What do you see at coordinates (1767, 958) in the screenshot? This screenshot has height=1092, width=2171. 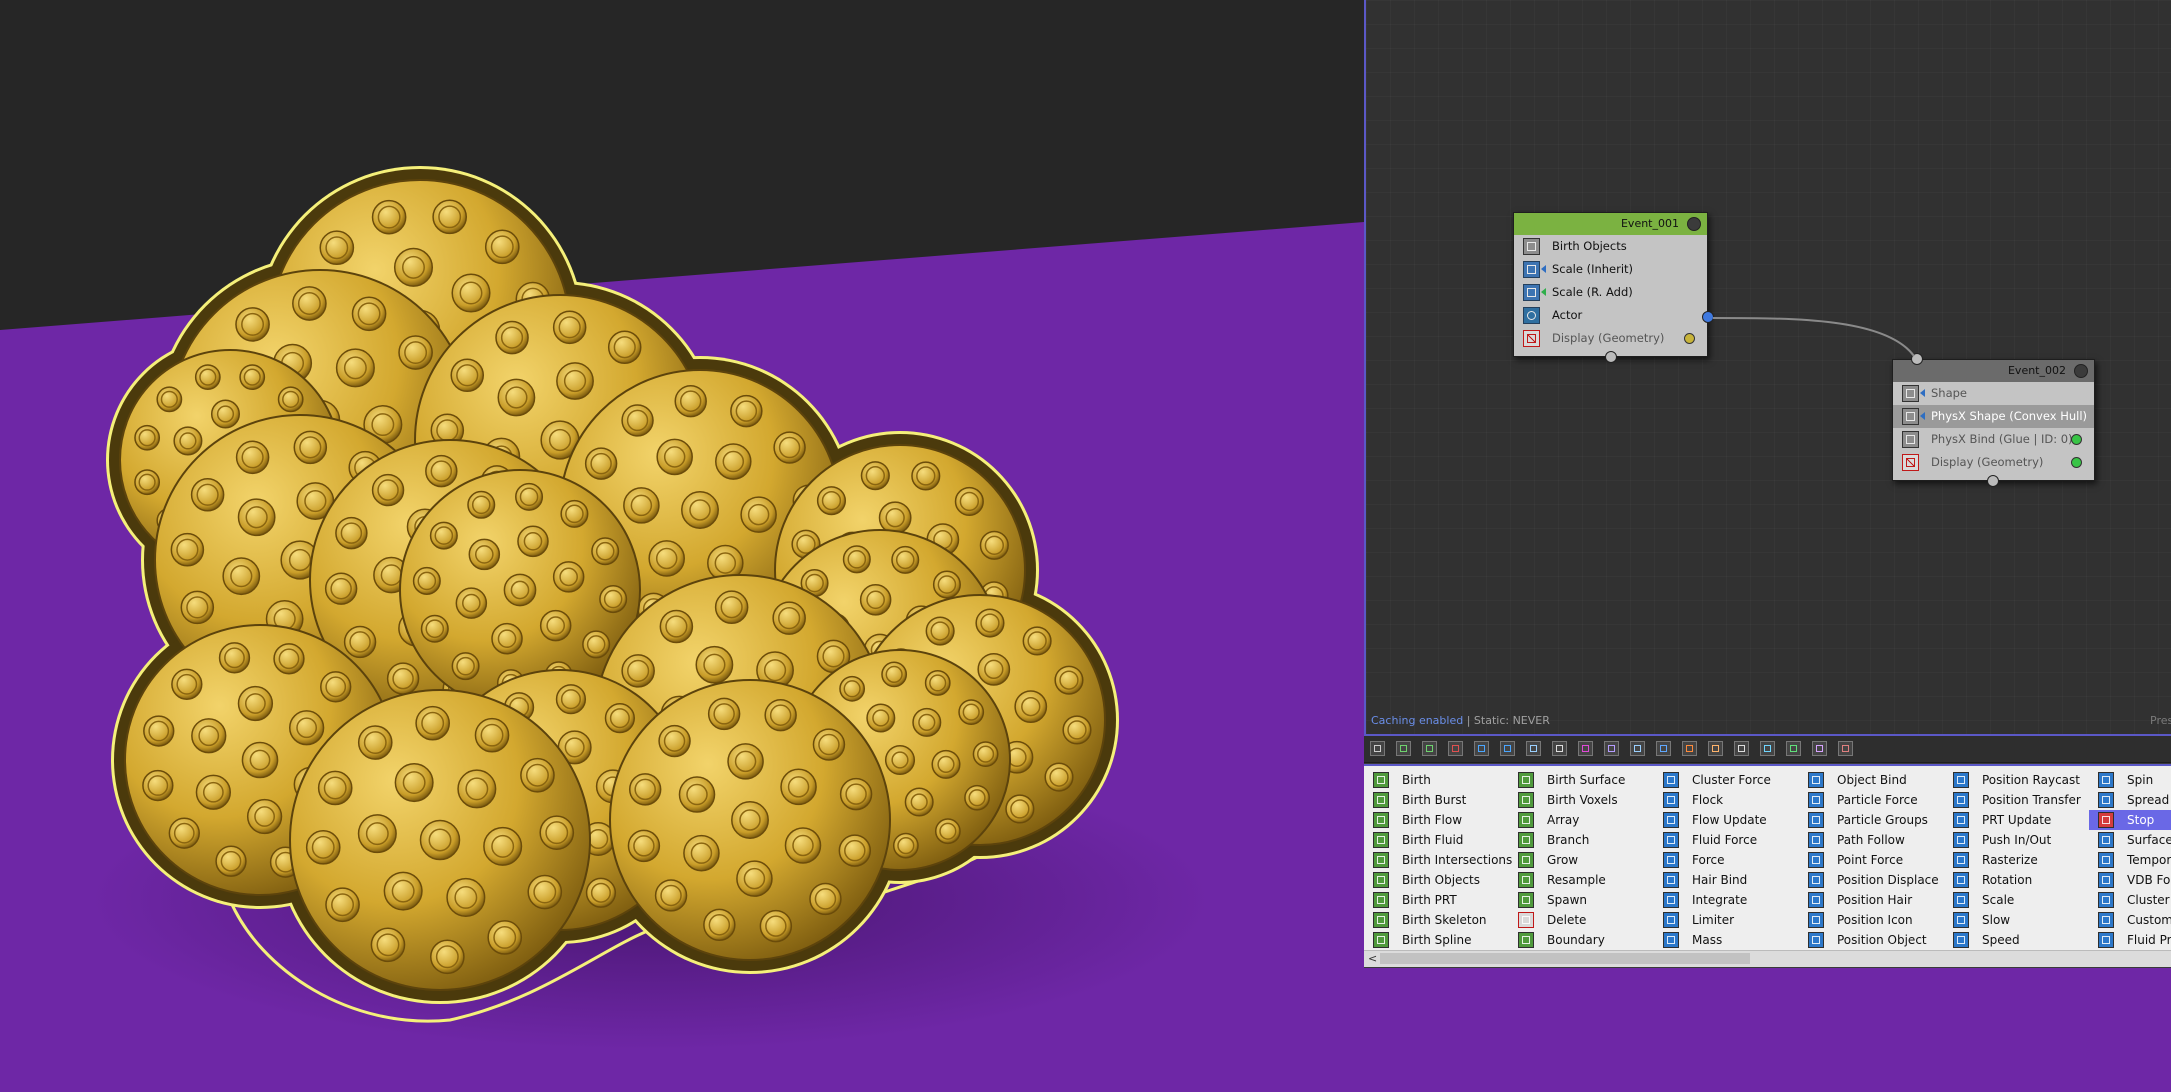 I see `horizontal-scrollbar: <` at bounding box center [1767, 958].